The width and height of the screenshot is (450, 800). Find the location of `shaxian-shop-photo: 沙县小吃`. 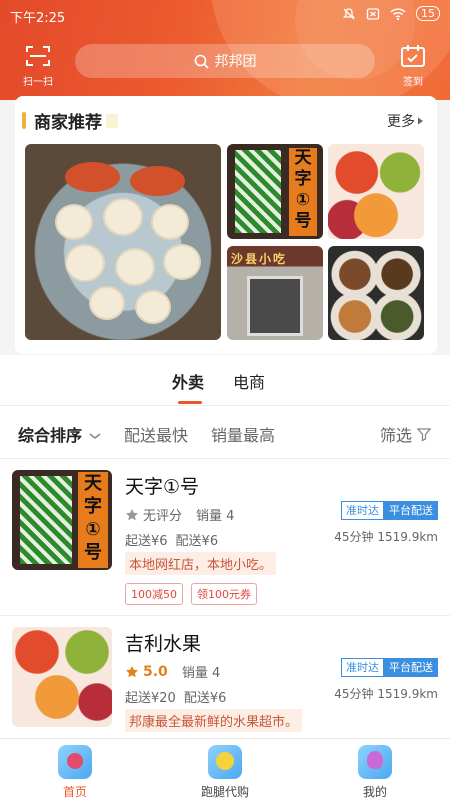

shaxian-shop-photo: 沙县小吃 is located at coordinates (275, 293).